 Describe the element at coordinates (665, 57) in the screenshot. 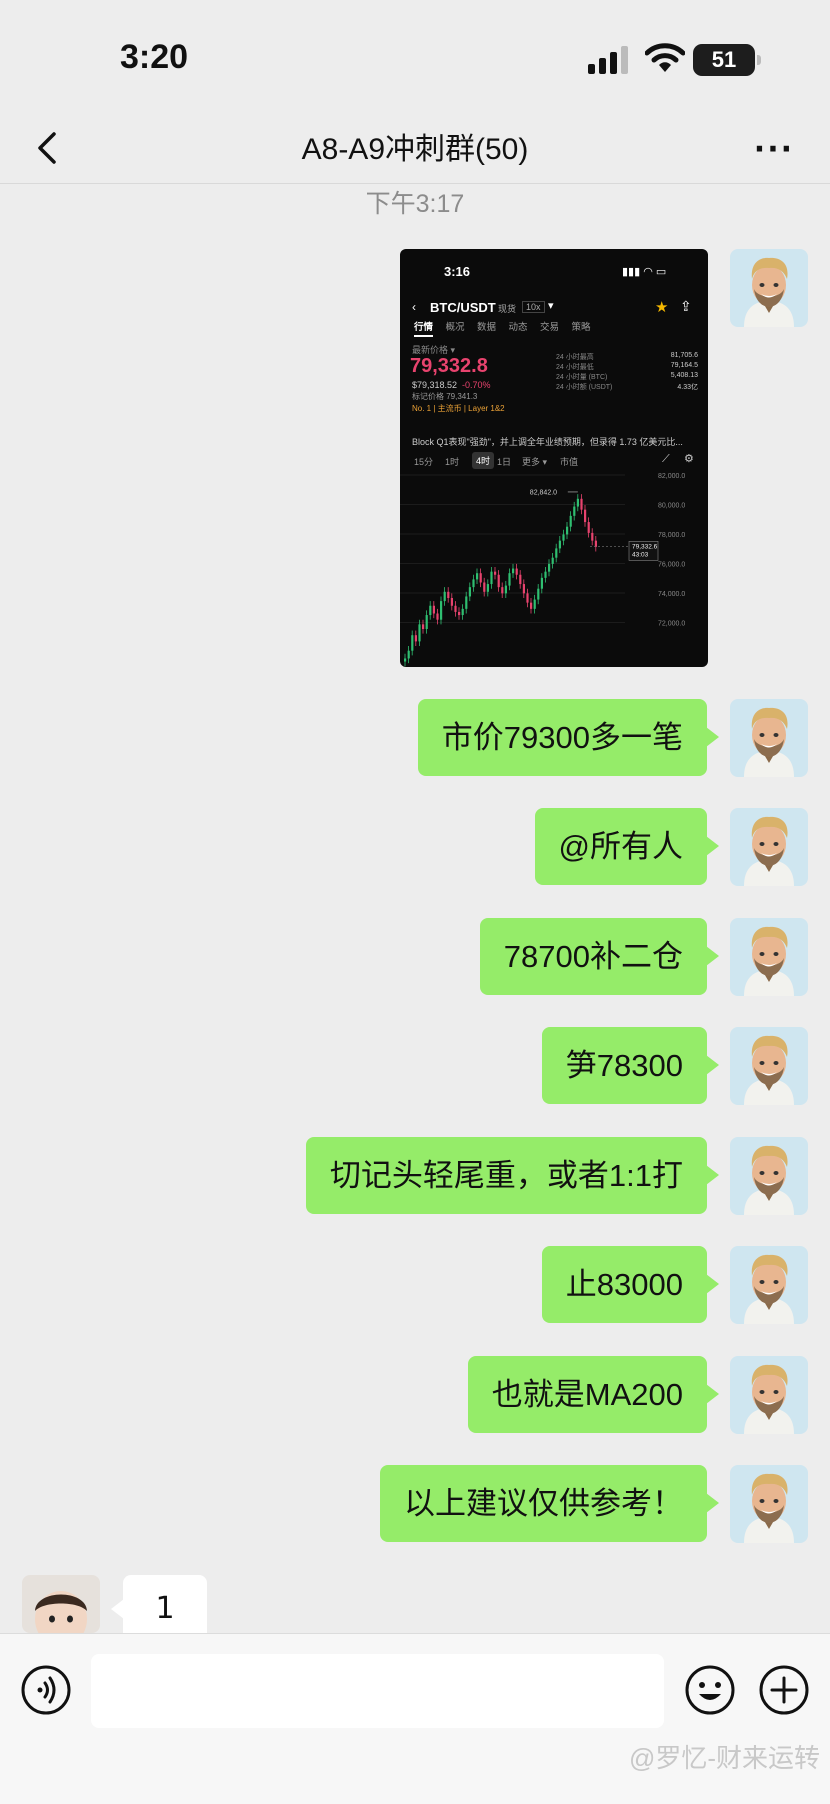

I see `wifi-icon` at that location.